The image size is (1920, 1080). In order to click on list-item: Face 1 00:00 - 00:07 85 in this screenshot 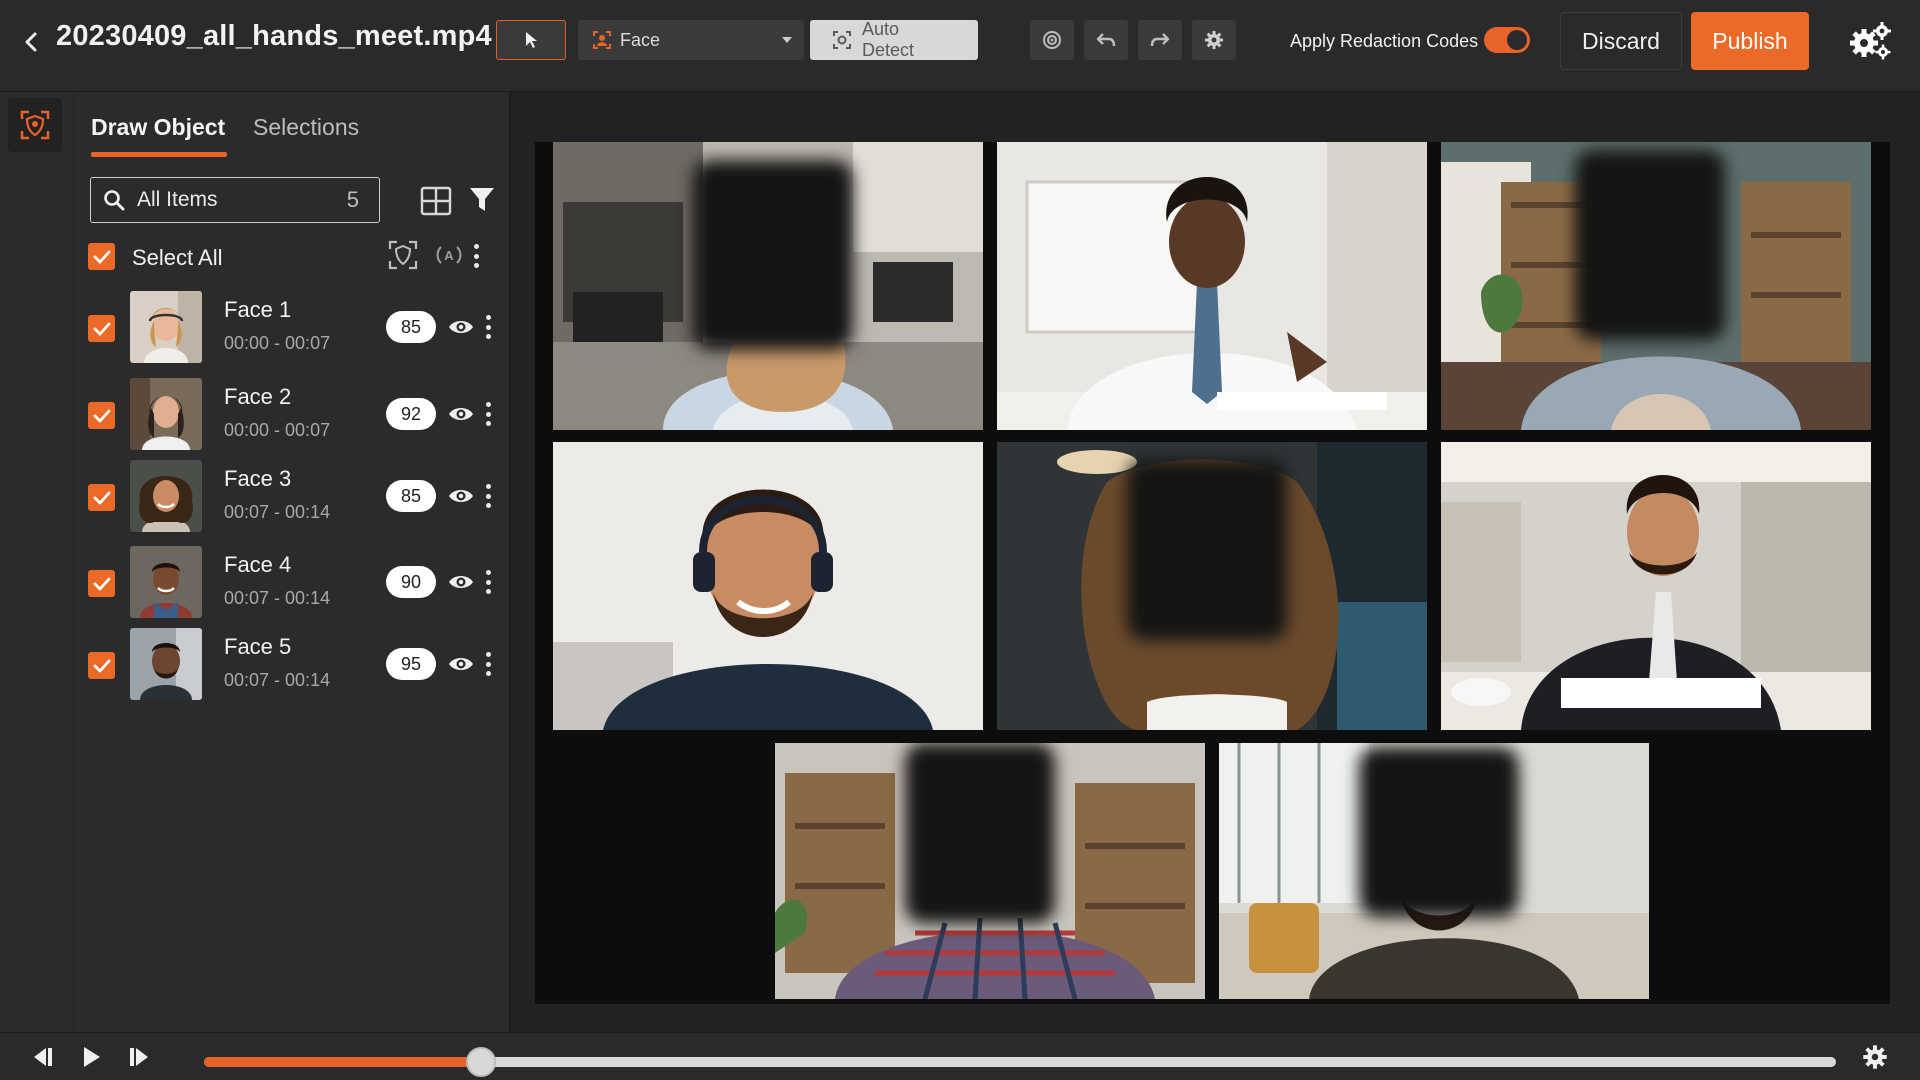, I will do `click(292, 331)`.